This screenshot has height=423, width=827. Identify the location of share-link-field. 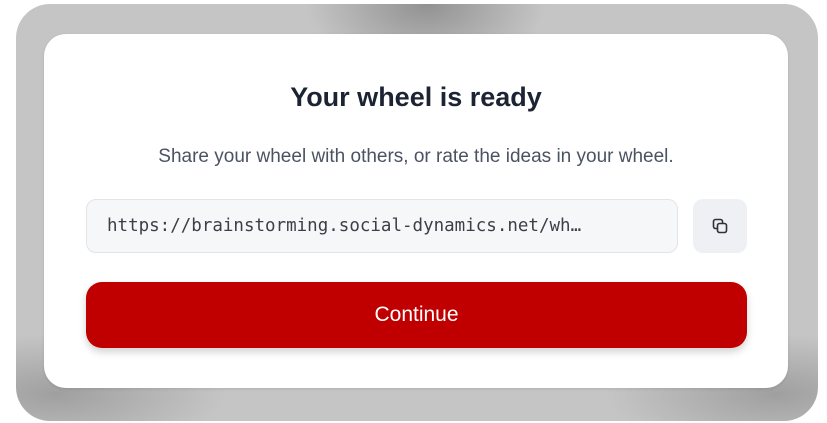
(382, 226).